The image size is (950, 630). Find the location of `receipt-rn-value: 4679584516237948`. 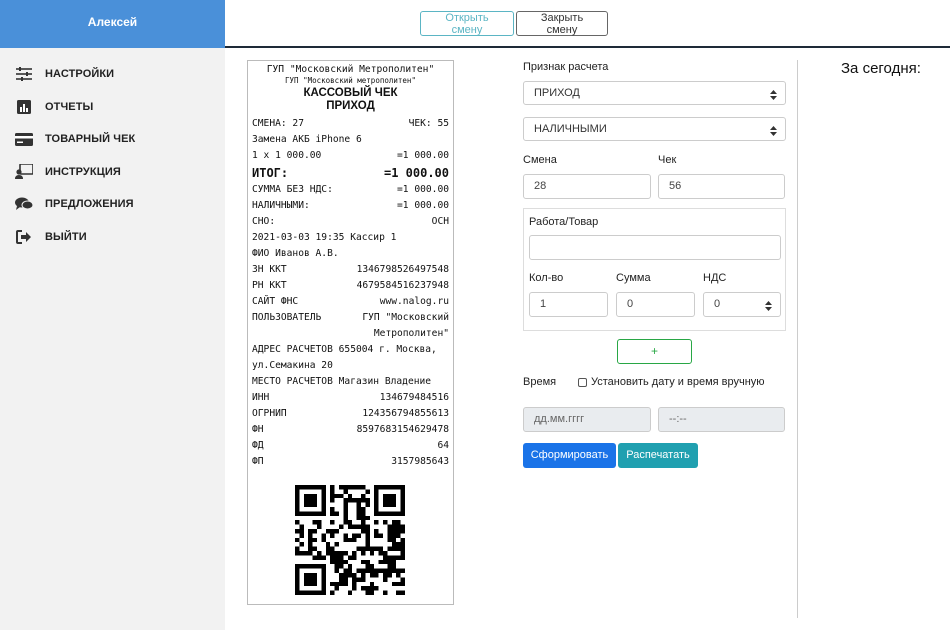

receipt-rn-value: 4679584516237948 is located at coordinates (402, 285).